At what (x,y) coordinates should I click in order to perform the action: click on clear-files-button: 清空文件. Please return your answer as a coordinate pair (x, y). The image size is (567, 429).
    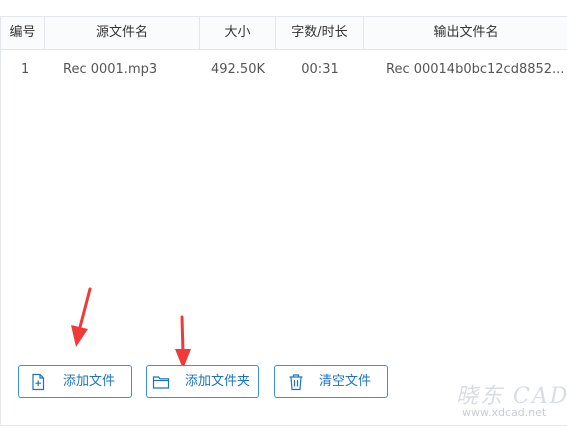
    Looking at the image, I should click on (331, 381).